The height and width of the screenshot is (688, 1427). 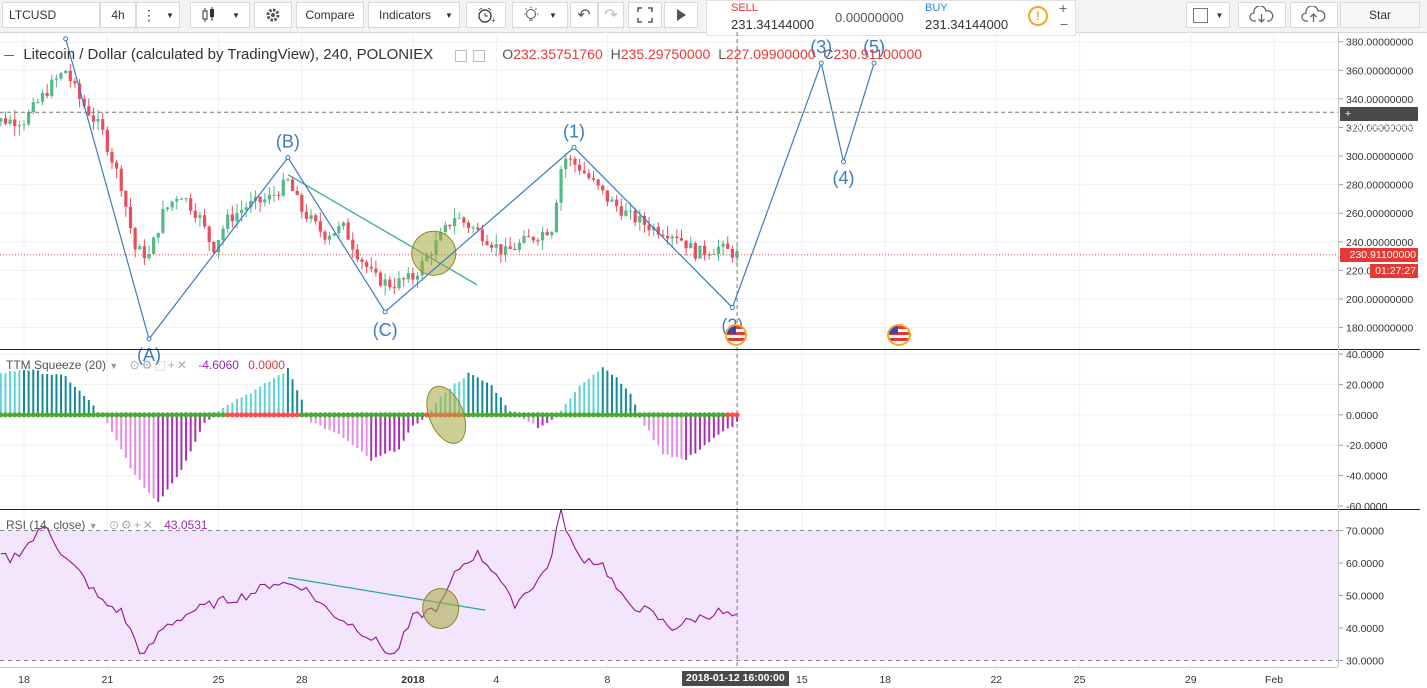 I want to click on wave-label: (1), so click(x=574, y=131).